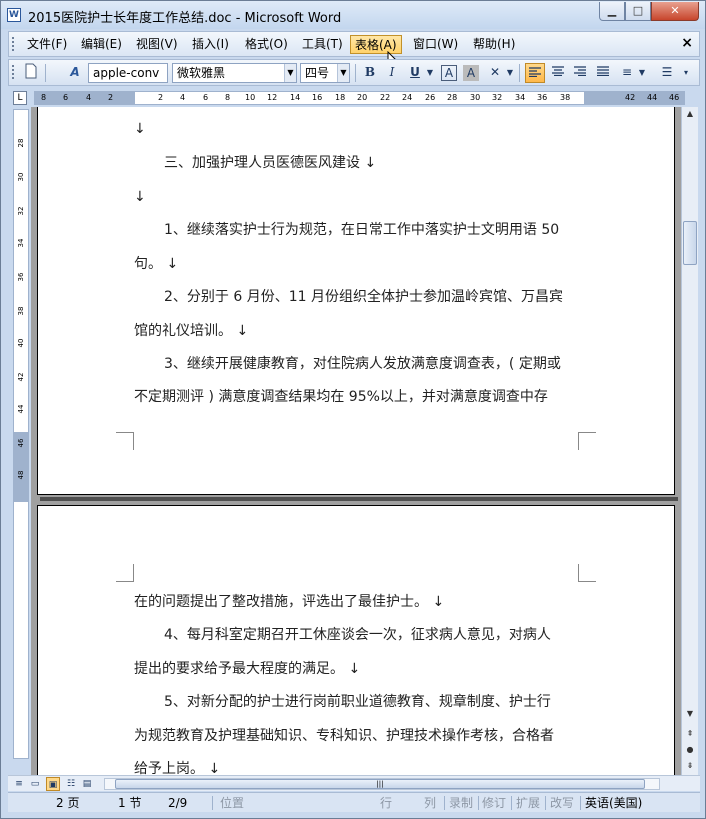  I want to click on horizontal-scroll-thumb: |||, so click(380, 784).